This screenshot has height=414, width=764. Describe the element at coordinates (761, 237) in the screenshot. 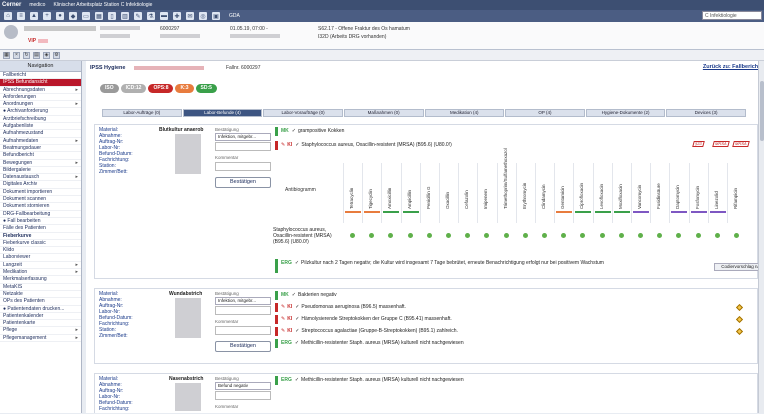

I see `main-scrollbar` at that location.